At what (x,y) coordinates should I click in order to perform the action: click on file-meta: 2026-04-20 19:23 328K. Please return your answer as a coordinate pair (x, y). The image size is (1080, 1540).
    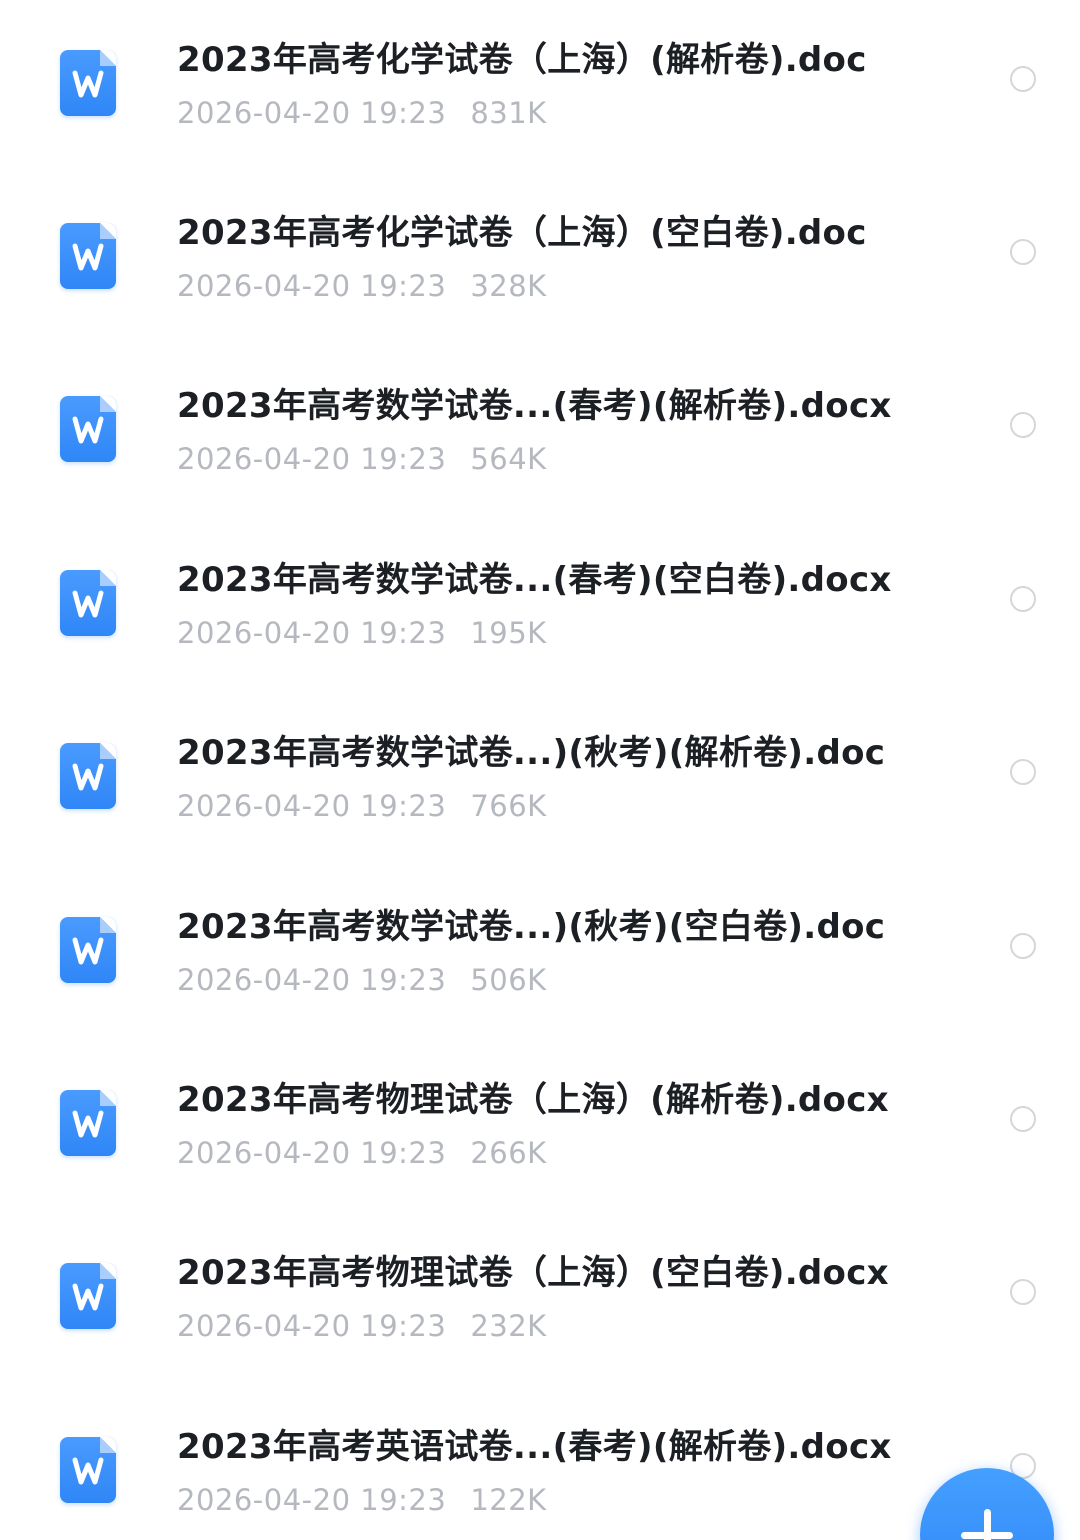
    Looking at the image, I should click on (362, 286).